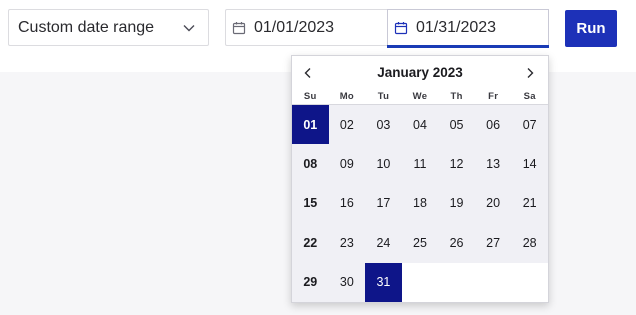 The width and height of the screenshot is (636, 315). I want to click on end-date-value: 01/31/2023, so click(456, 27).